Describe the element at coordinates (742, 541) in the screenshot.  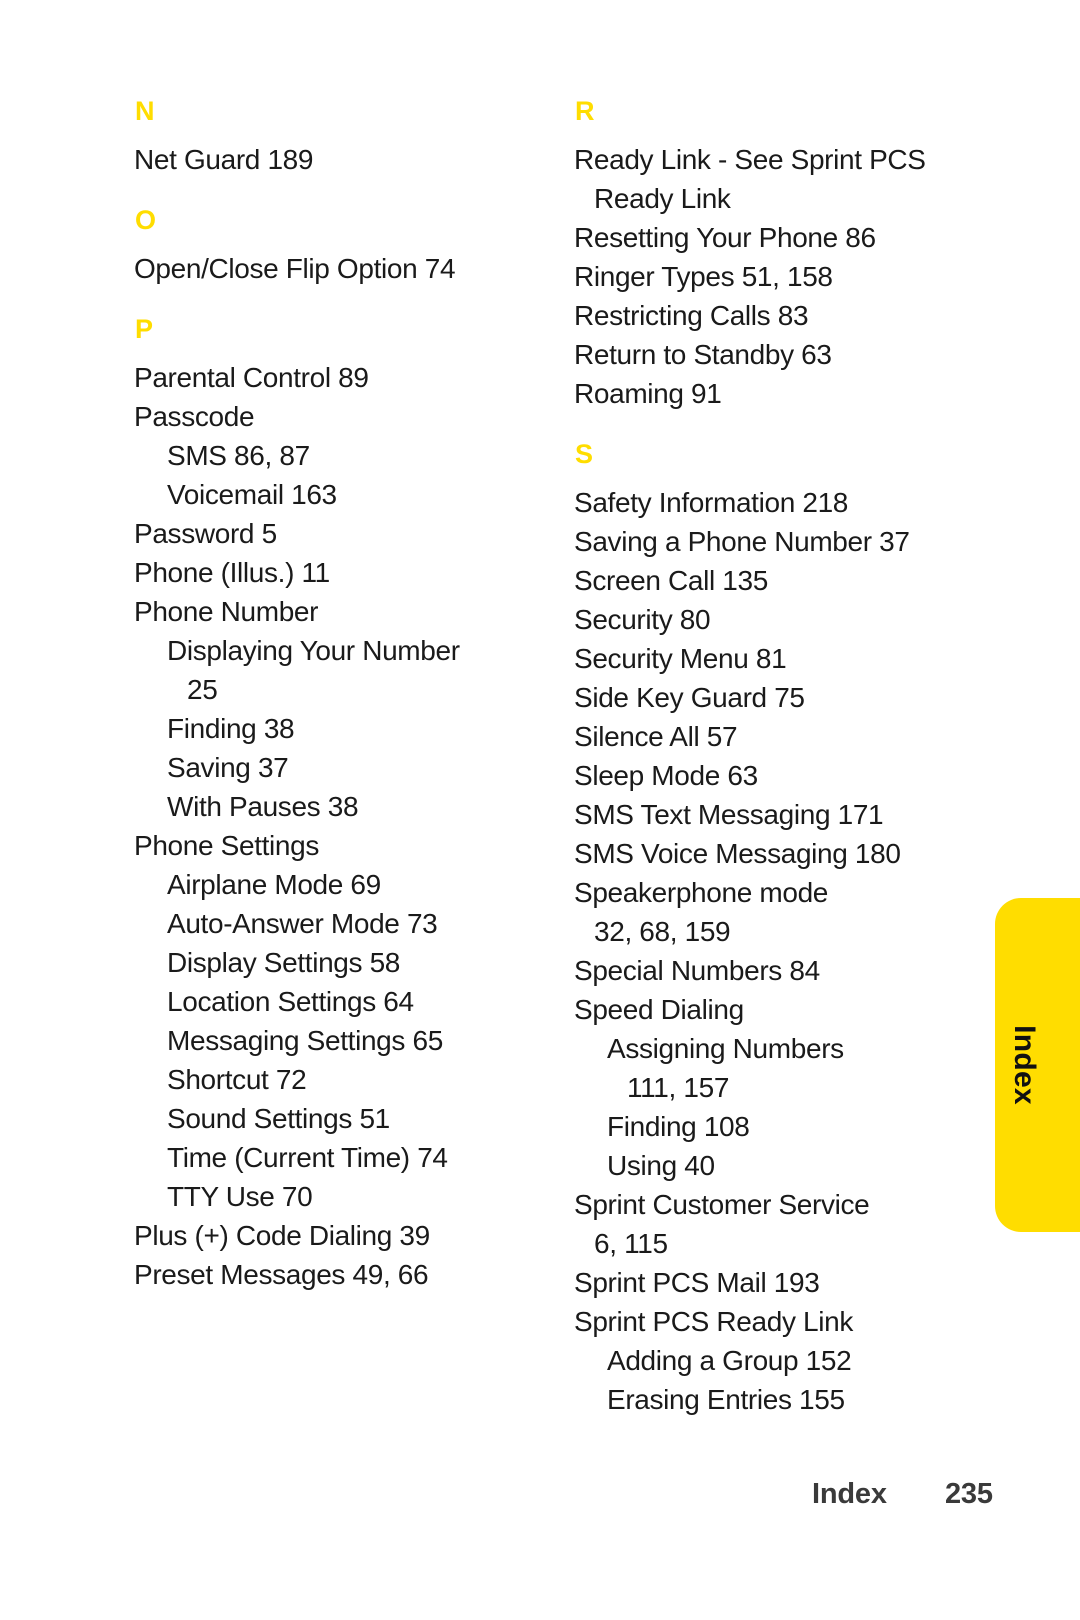
I see `index-entry: Saving a Phone Number 37` at that location.